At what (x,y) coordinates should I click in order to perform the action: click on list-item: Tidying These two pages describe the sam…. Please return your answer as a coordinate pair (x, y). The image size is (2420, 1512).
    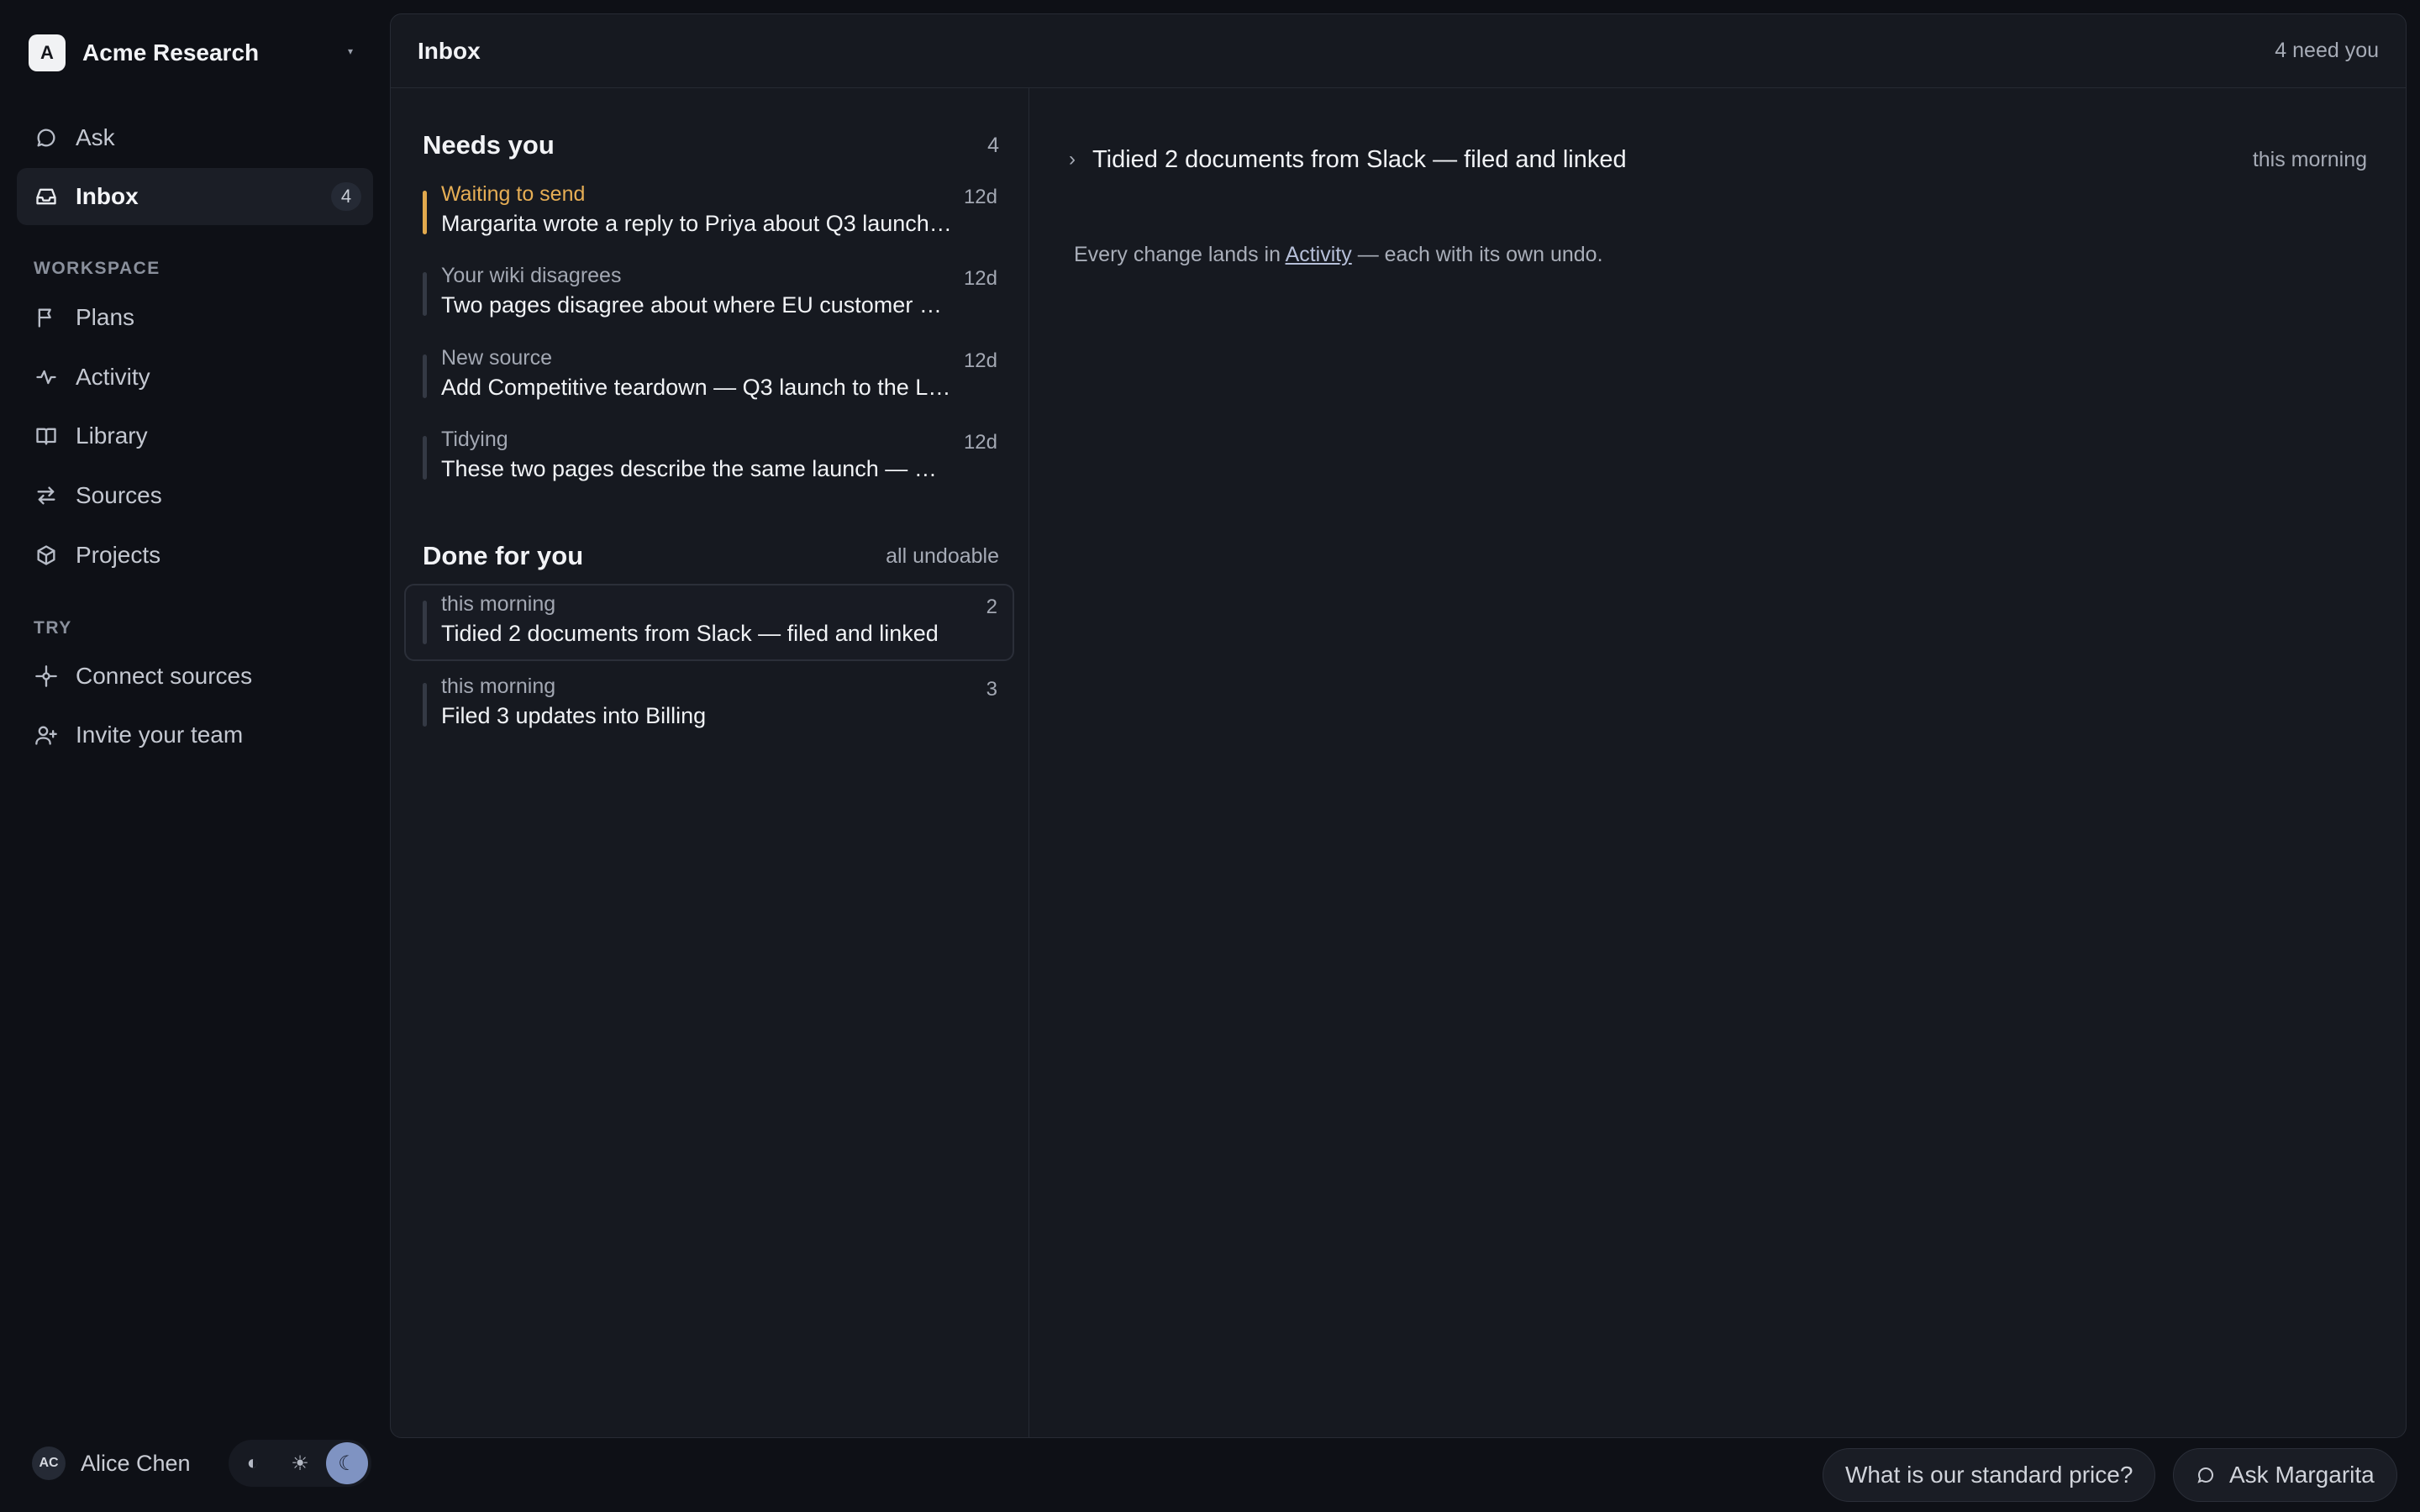
    Looking at the image, I should click on (709, 457).